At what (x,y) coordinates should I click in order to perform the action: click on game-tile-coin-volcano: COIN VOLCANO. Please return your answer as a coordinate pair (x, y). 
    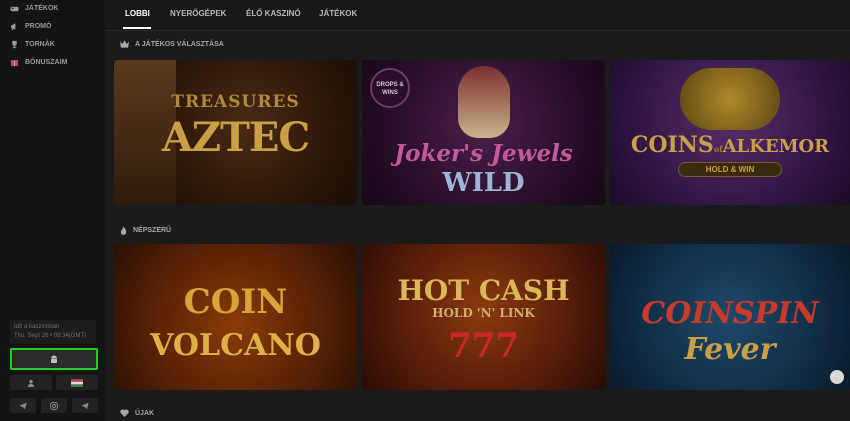
    Looking at the image, I should click on (235, 317).